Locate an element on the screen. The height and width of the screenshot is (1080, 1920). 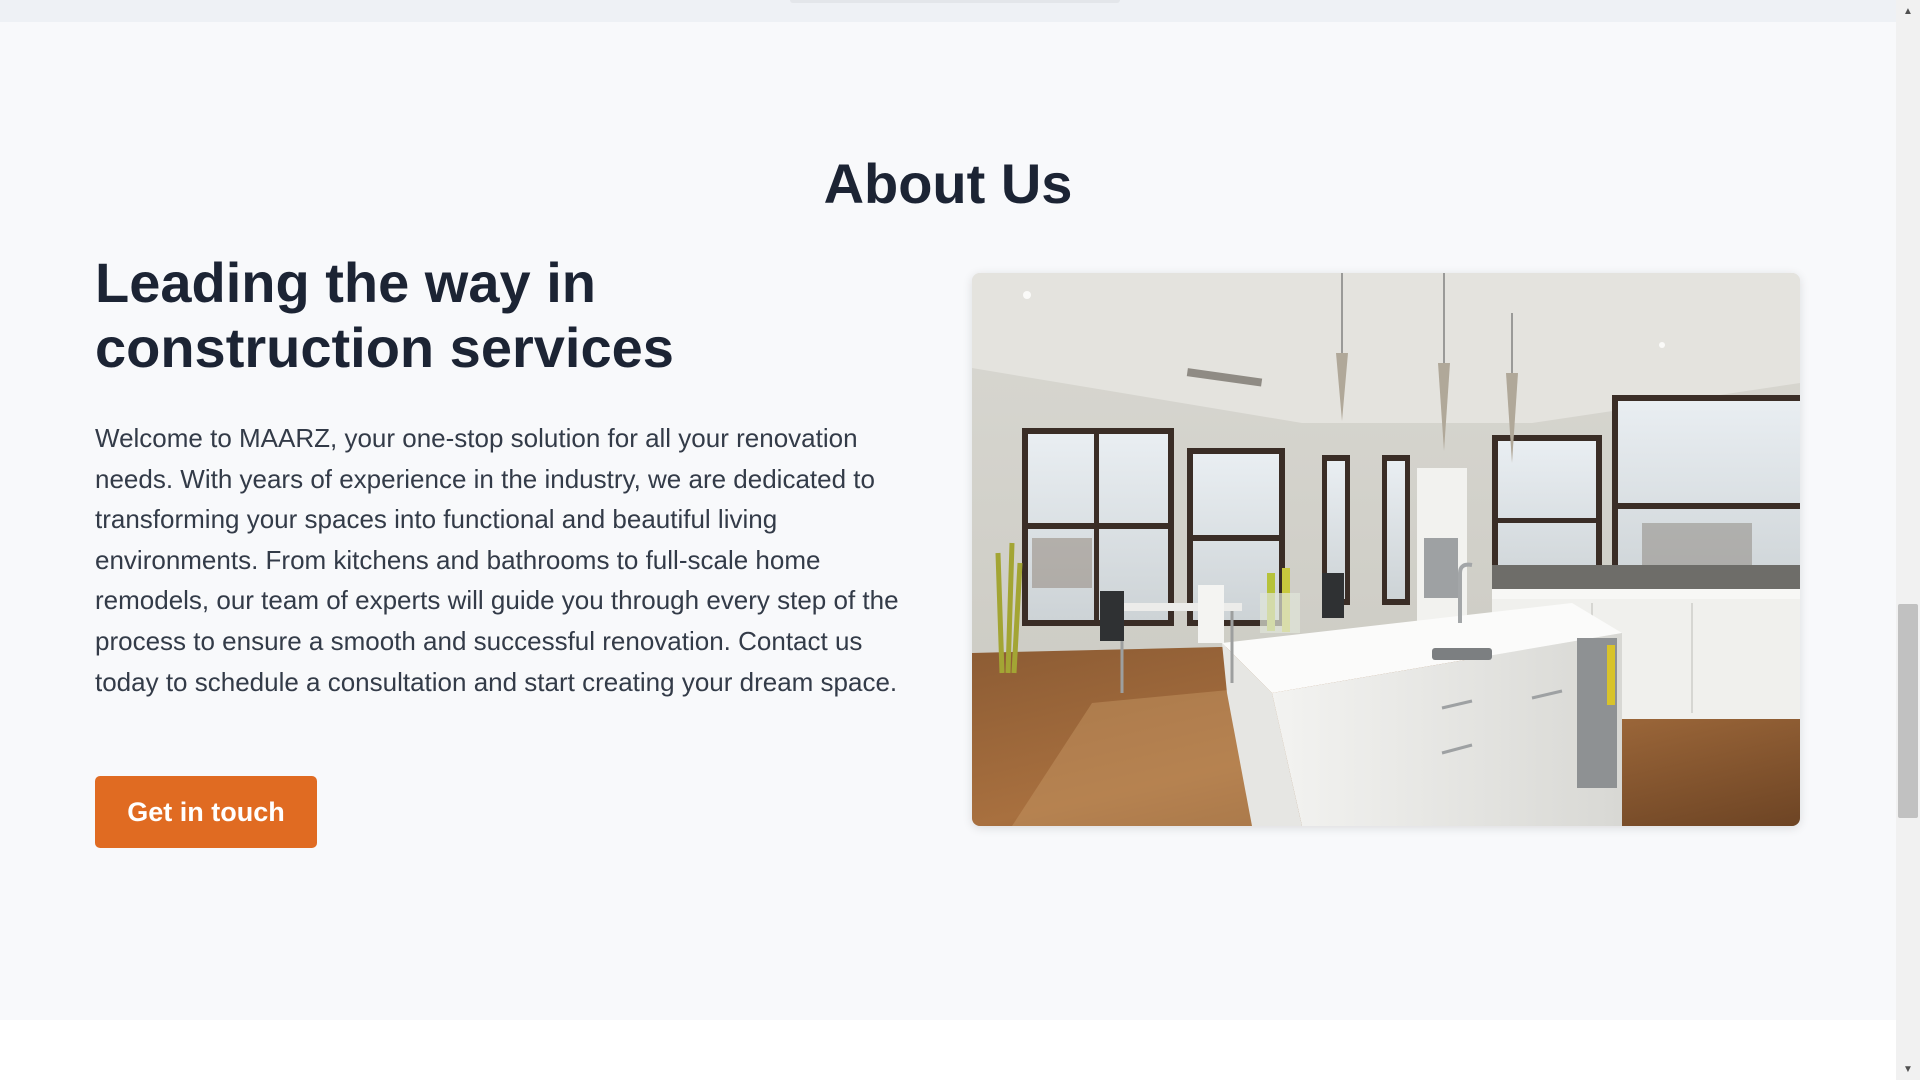
triangle-down-icon: ▼ is located at coordinates (1908, 1069).